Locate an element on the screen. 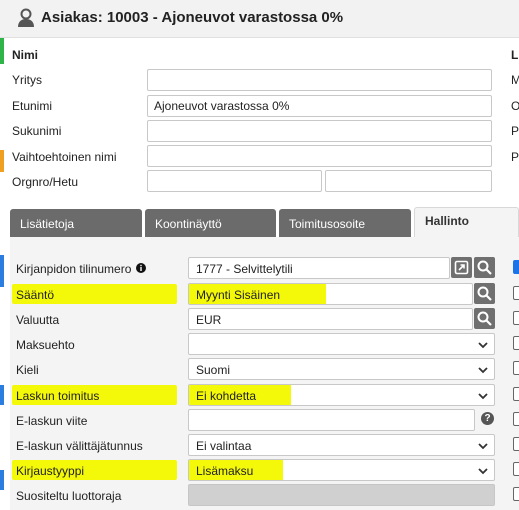  label-kirjanpidon-tilinumero-text: Kirjanpidon tilinumero is located at coordinates (74, 269).